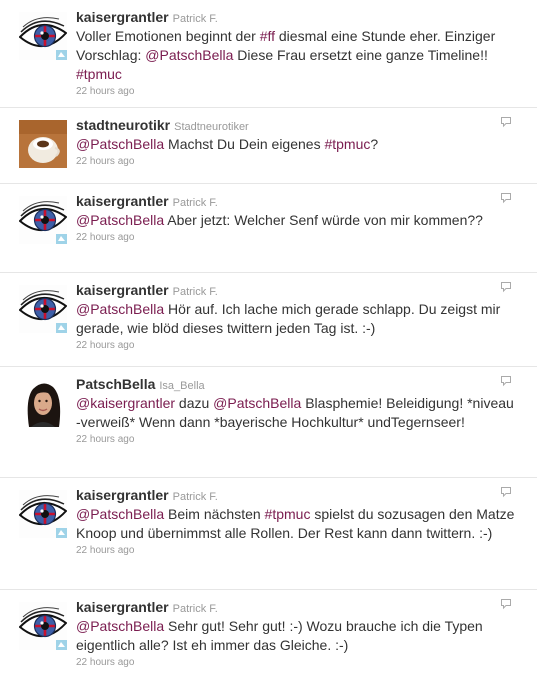  Describe the element at coordinates (214, 514) in the screenshot. I see `tweet-text-segment: Beim nächsten` at that location.